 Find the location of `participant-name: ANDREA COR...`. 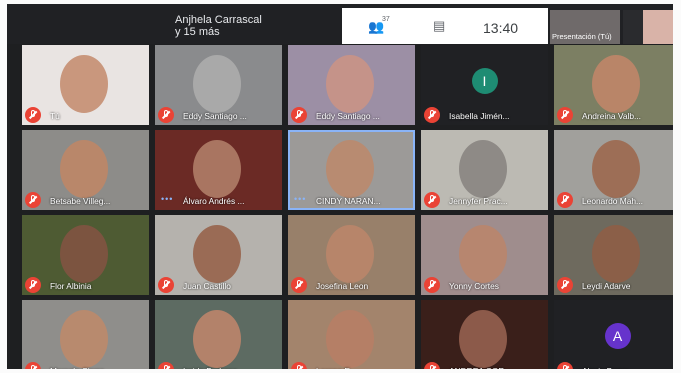

participant-name: ANDREA COR... is located at coordinates (480, 367).